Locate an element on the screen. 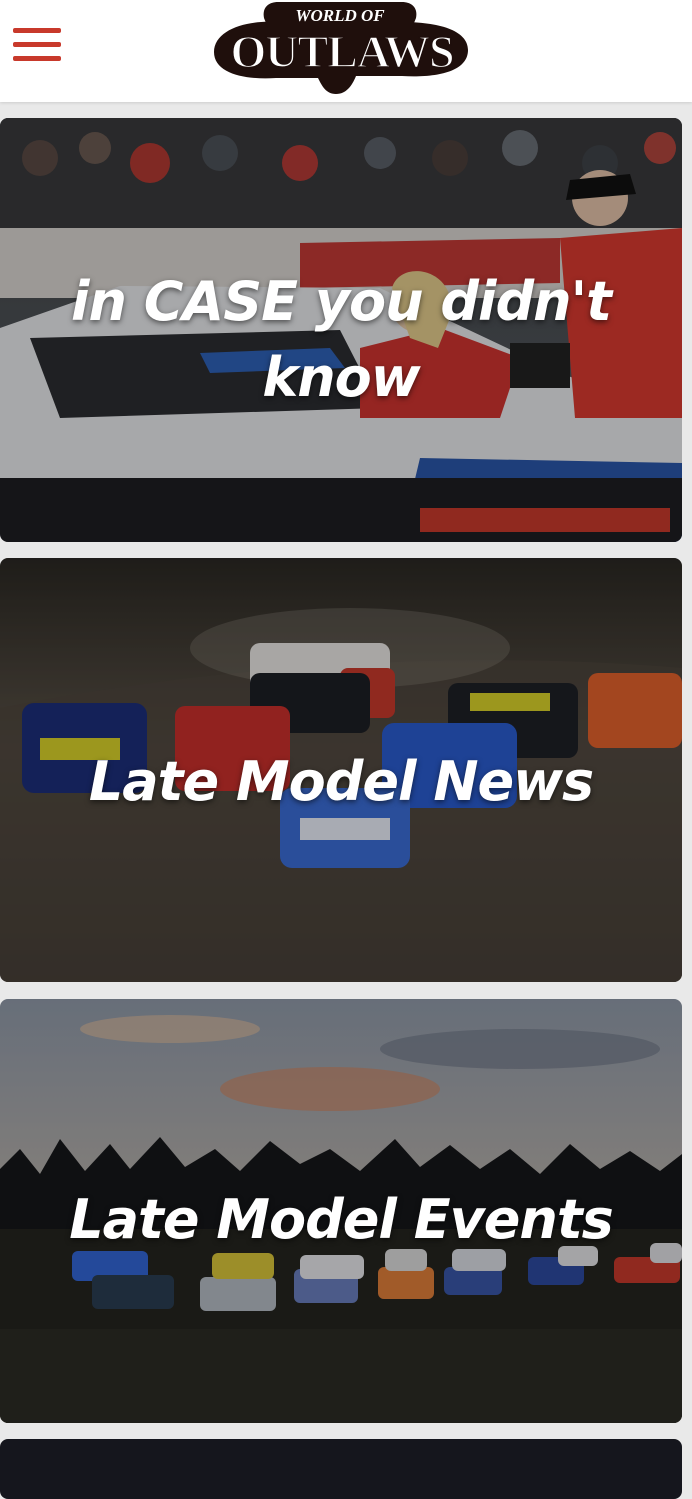  hamburger-menu-icon is located at coordinates (37, 46).